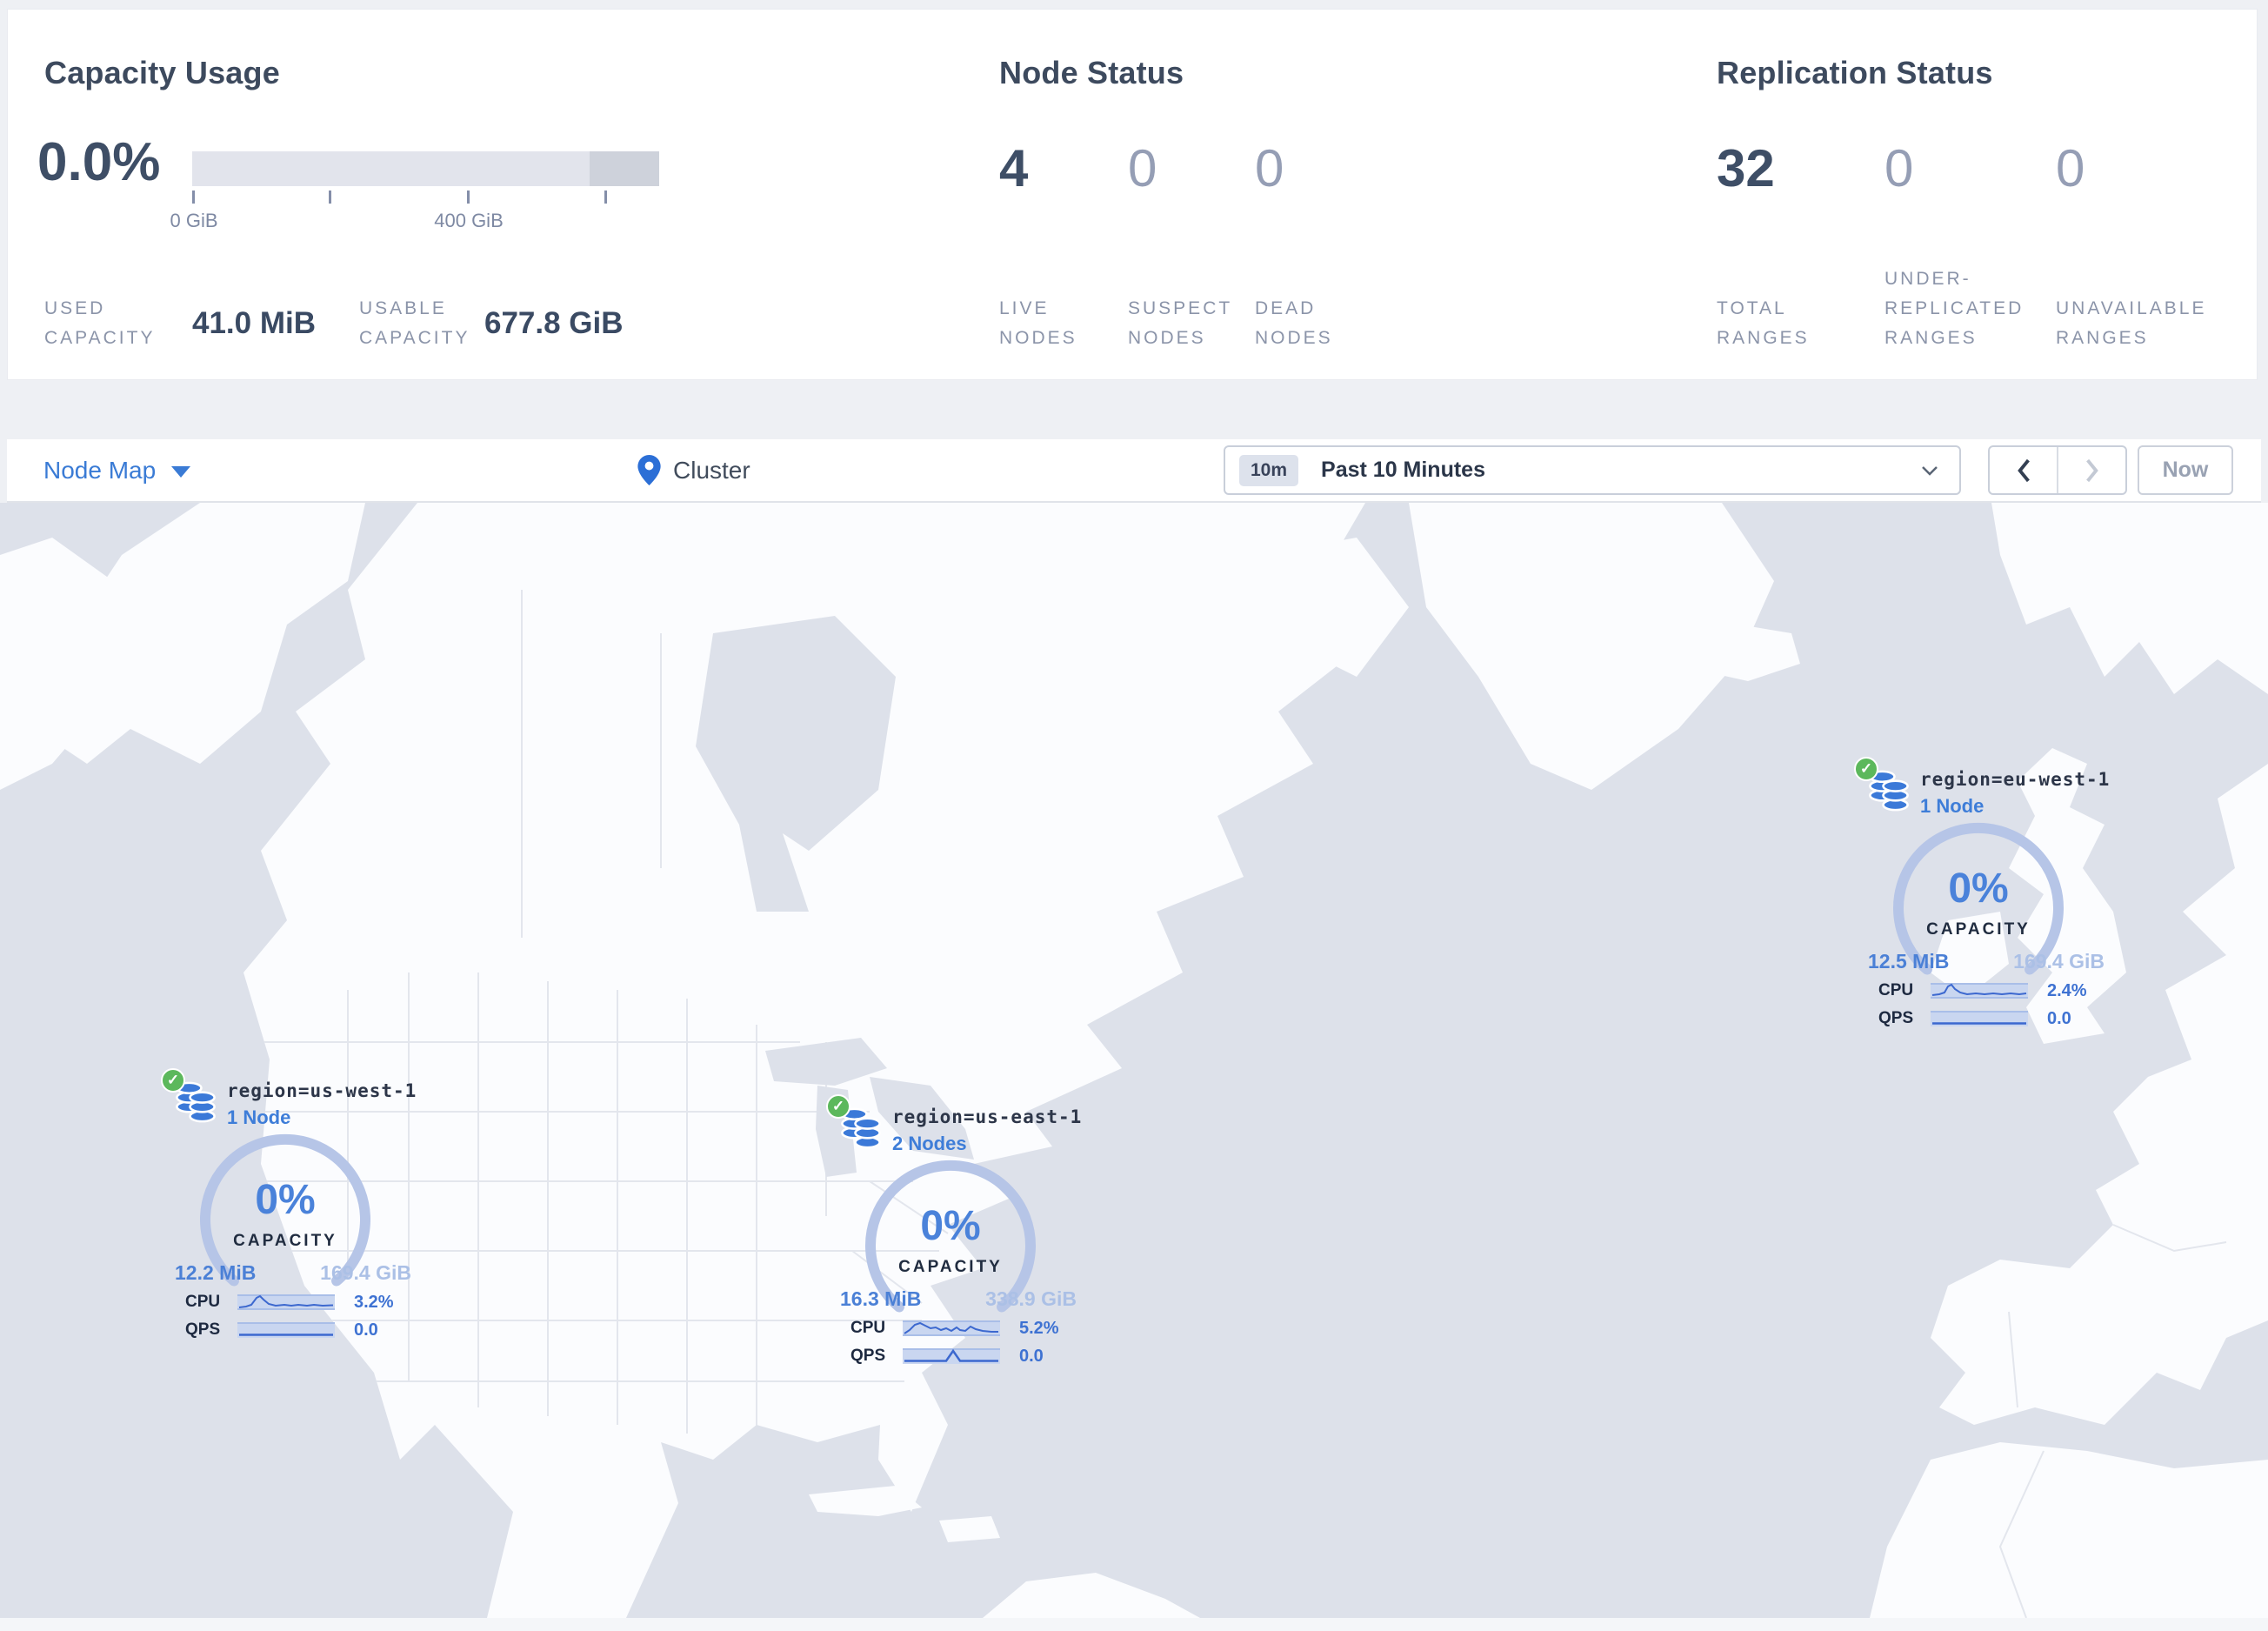 The image size is (2268, 1631). I want to click on region-node-count: 2 Nodes, so click(929, 1143).